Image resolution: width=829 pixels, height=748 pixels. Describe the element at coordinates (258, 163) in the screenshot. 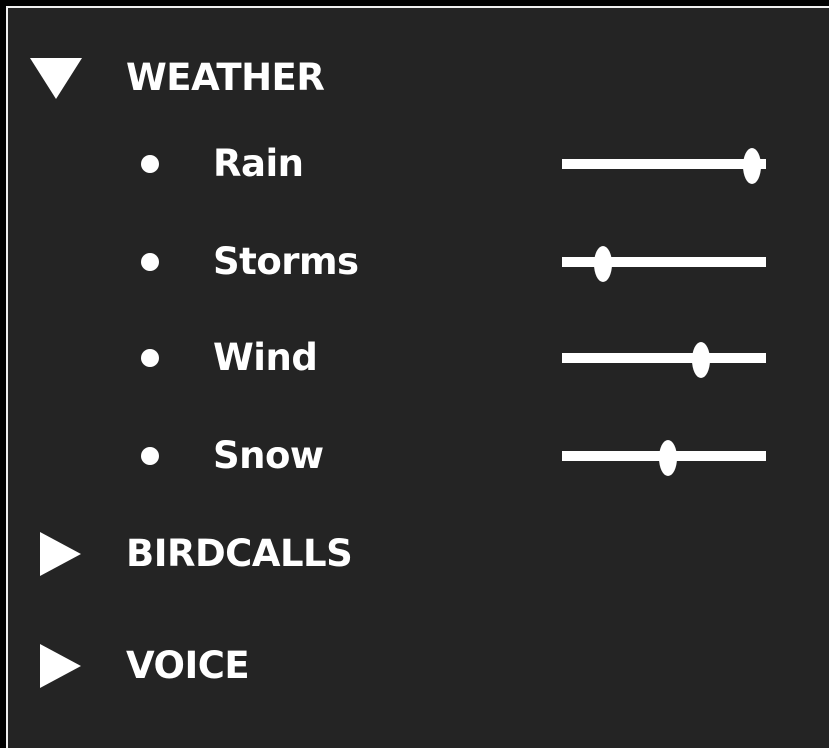

I see `item-label-rain: Rain` at that location.